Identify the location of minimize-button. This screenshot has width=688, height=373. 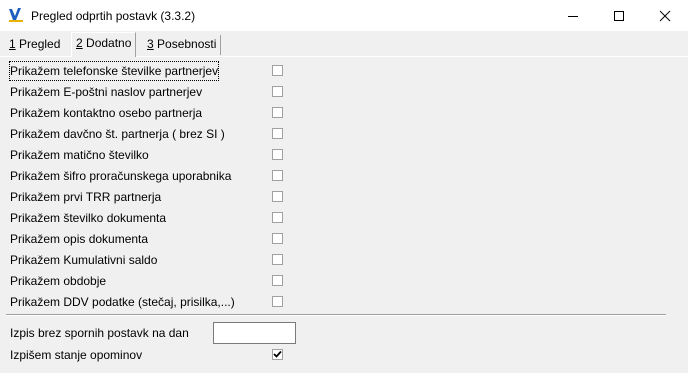
(573, 15).